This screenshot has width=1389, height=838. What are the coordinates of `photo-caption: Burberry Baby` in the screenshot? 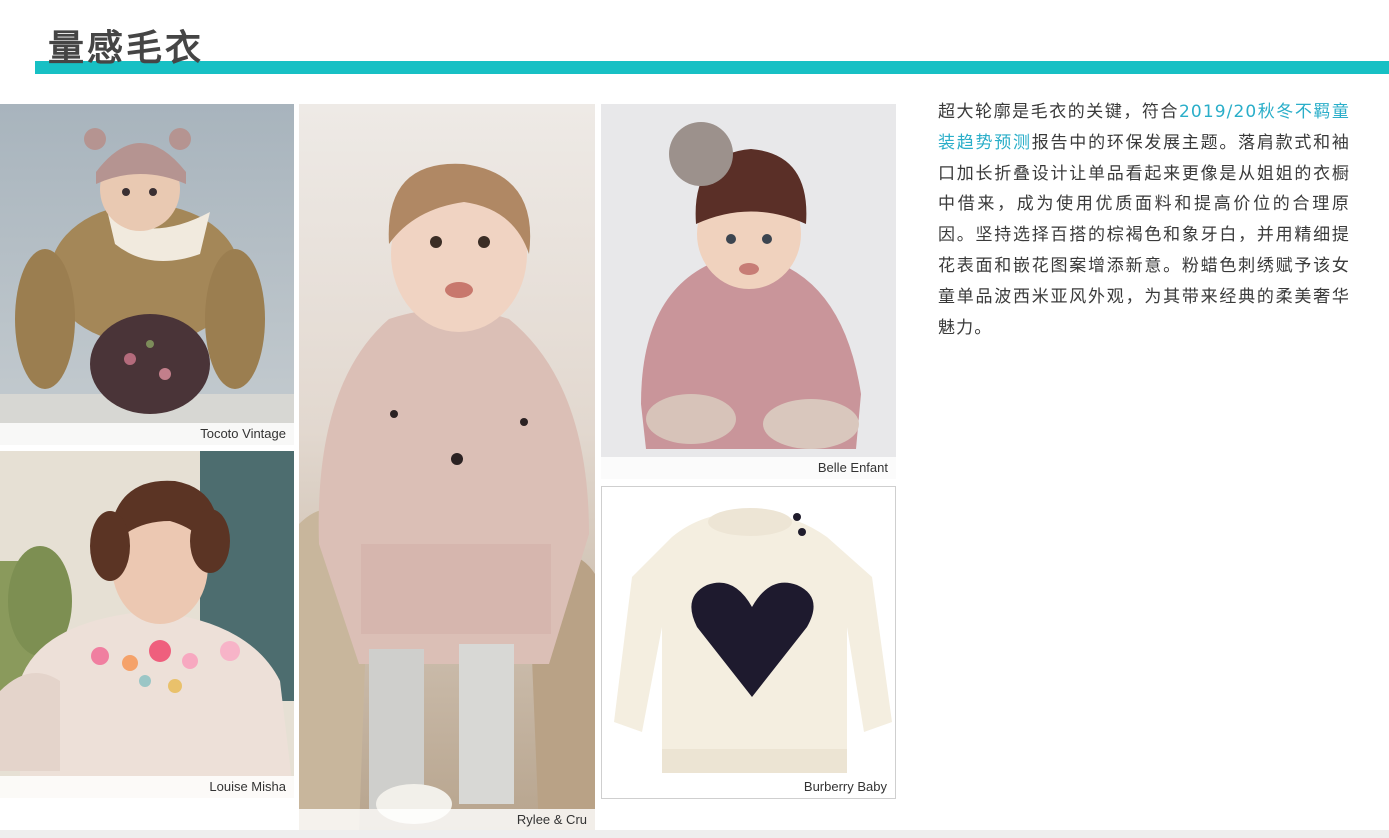 It's located at (748, 787).